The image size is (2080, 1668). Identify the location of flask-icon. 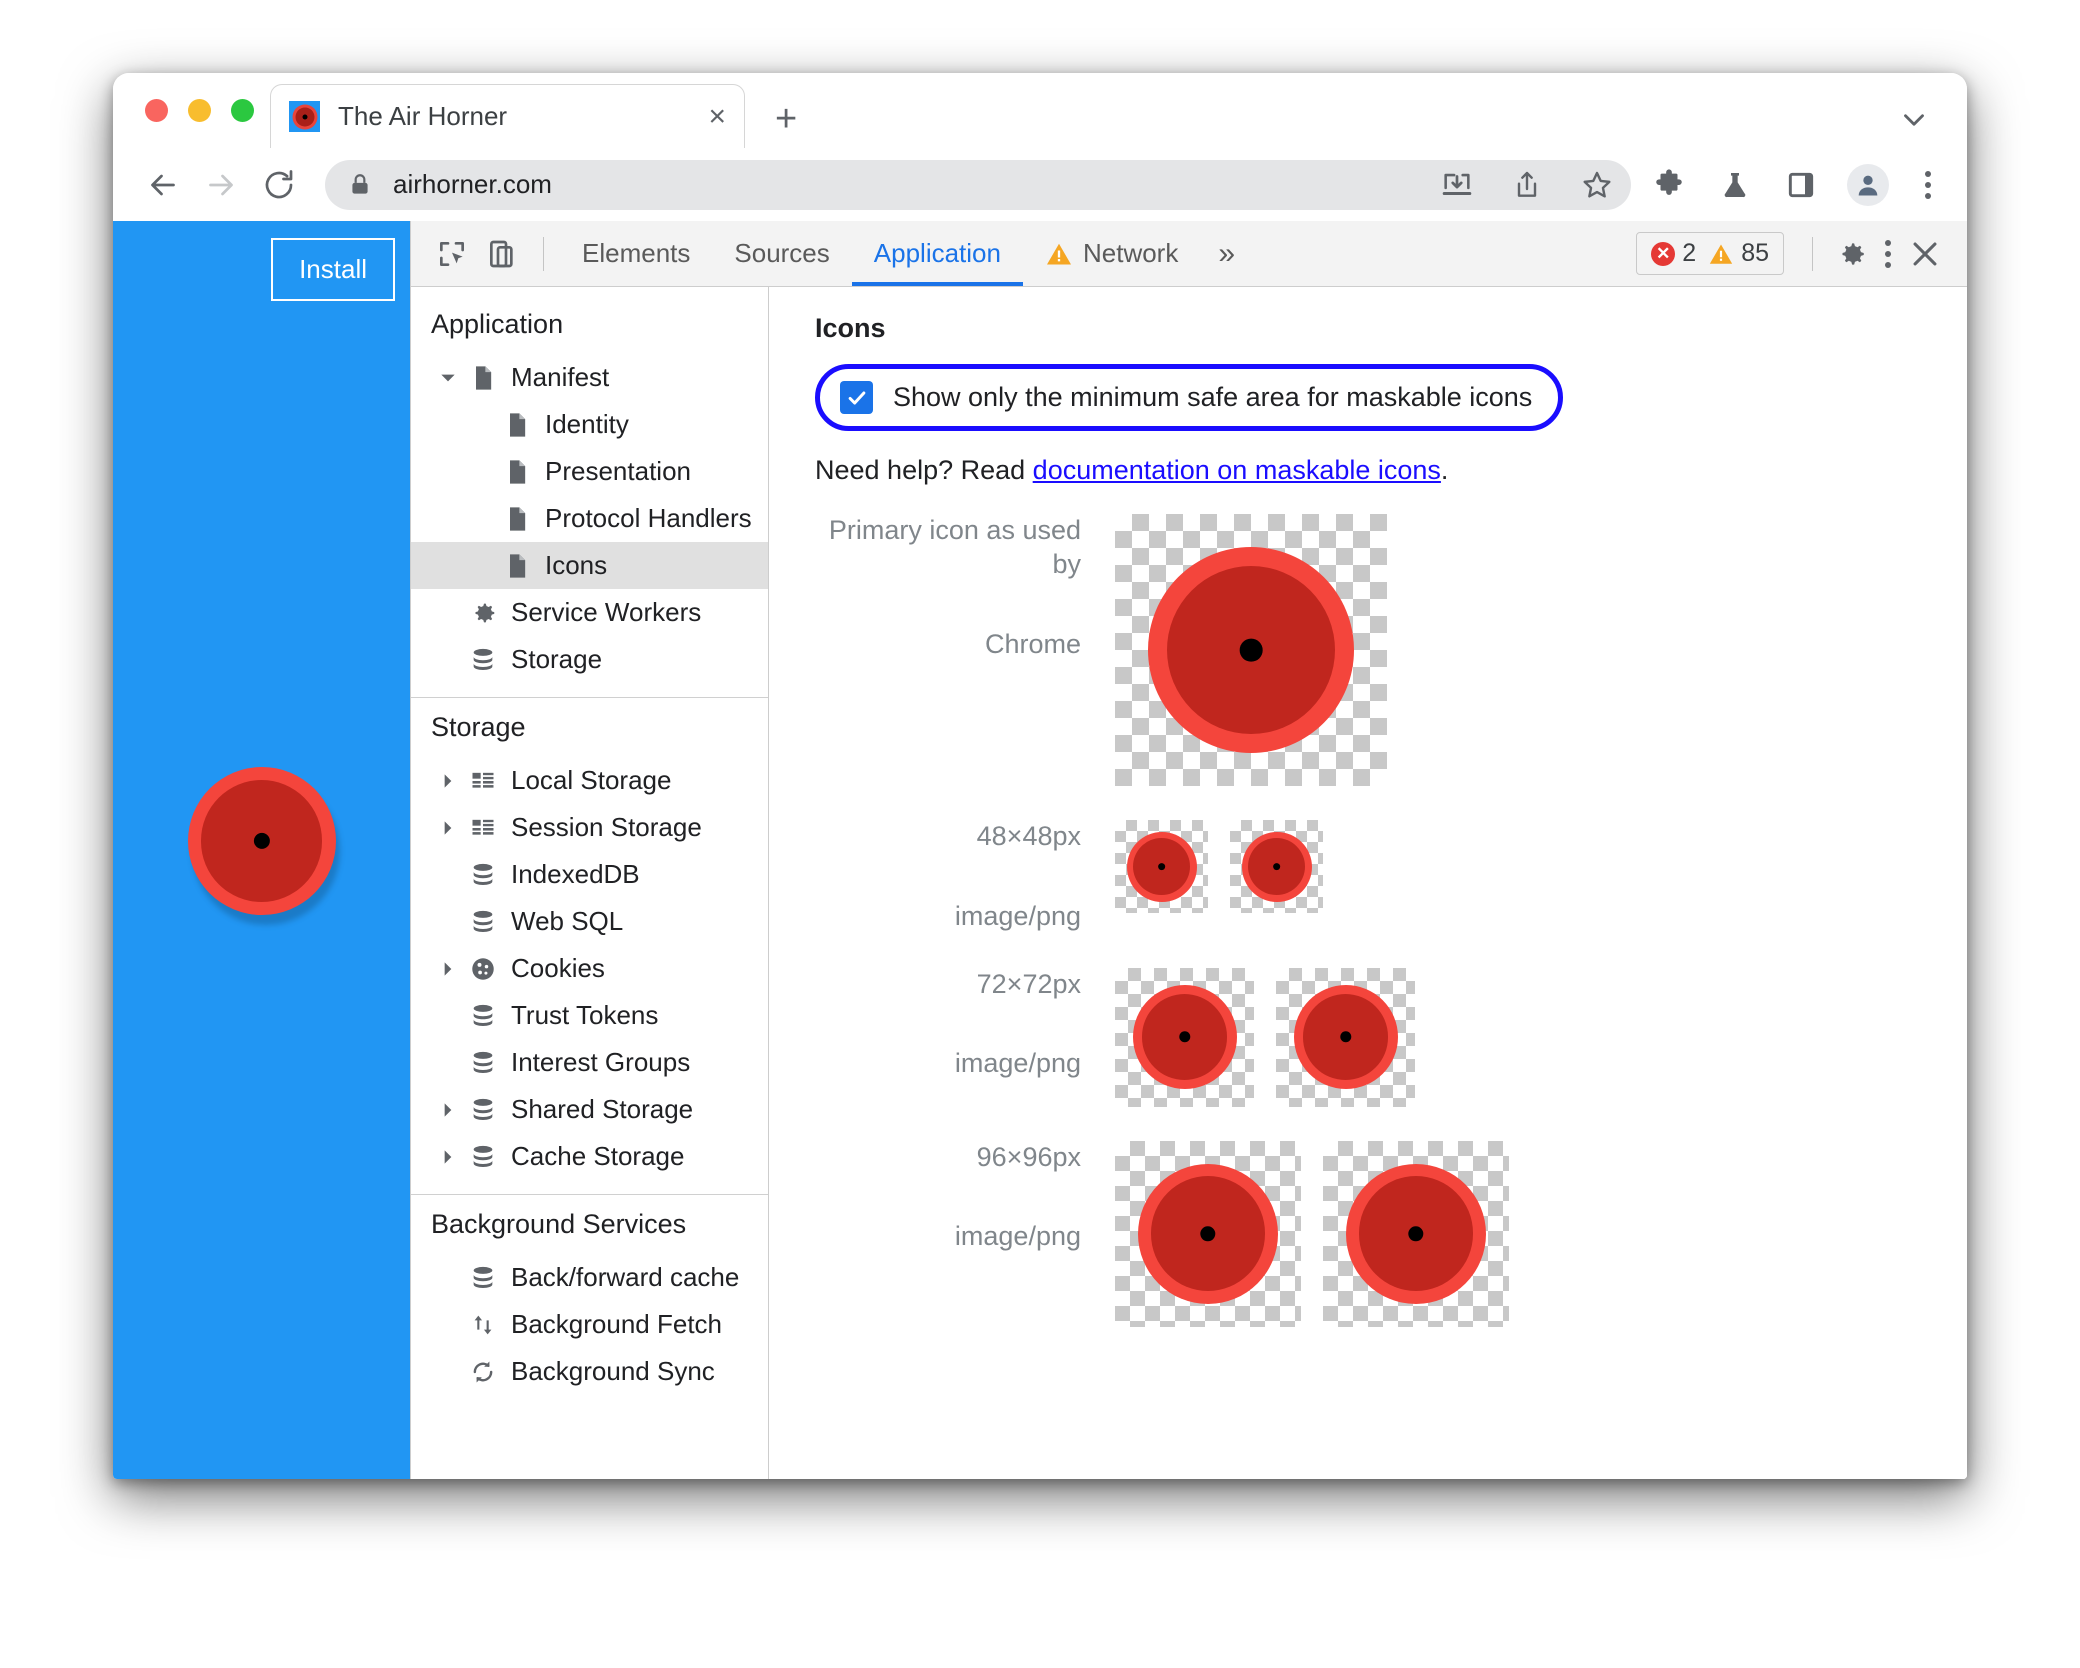
(1735, 185).